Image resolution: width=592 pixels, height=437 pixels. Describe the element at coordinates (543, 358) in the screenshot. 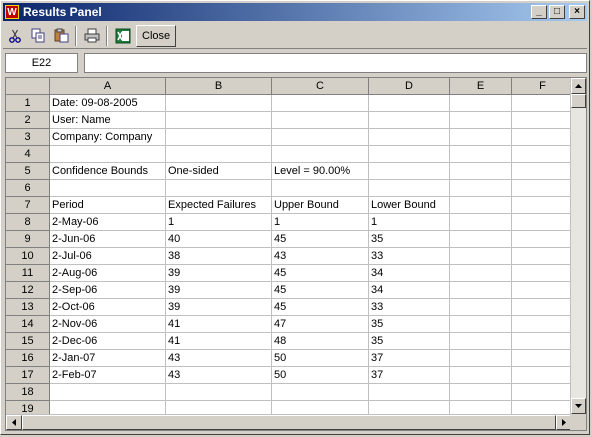

I see `cell-f16` at that location.